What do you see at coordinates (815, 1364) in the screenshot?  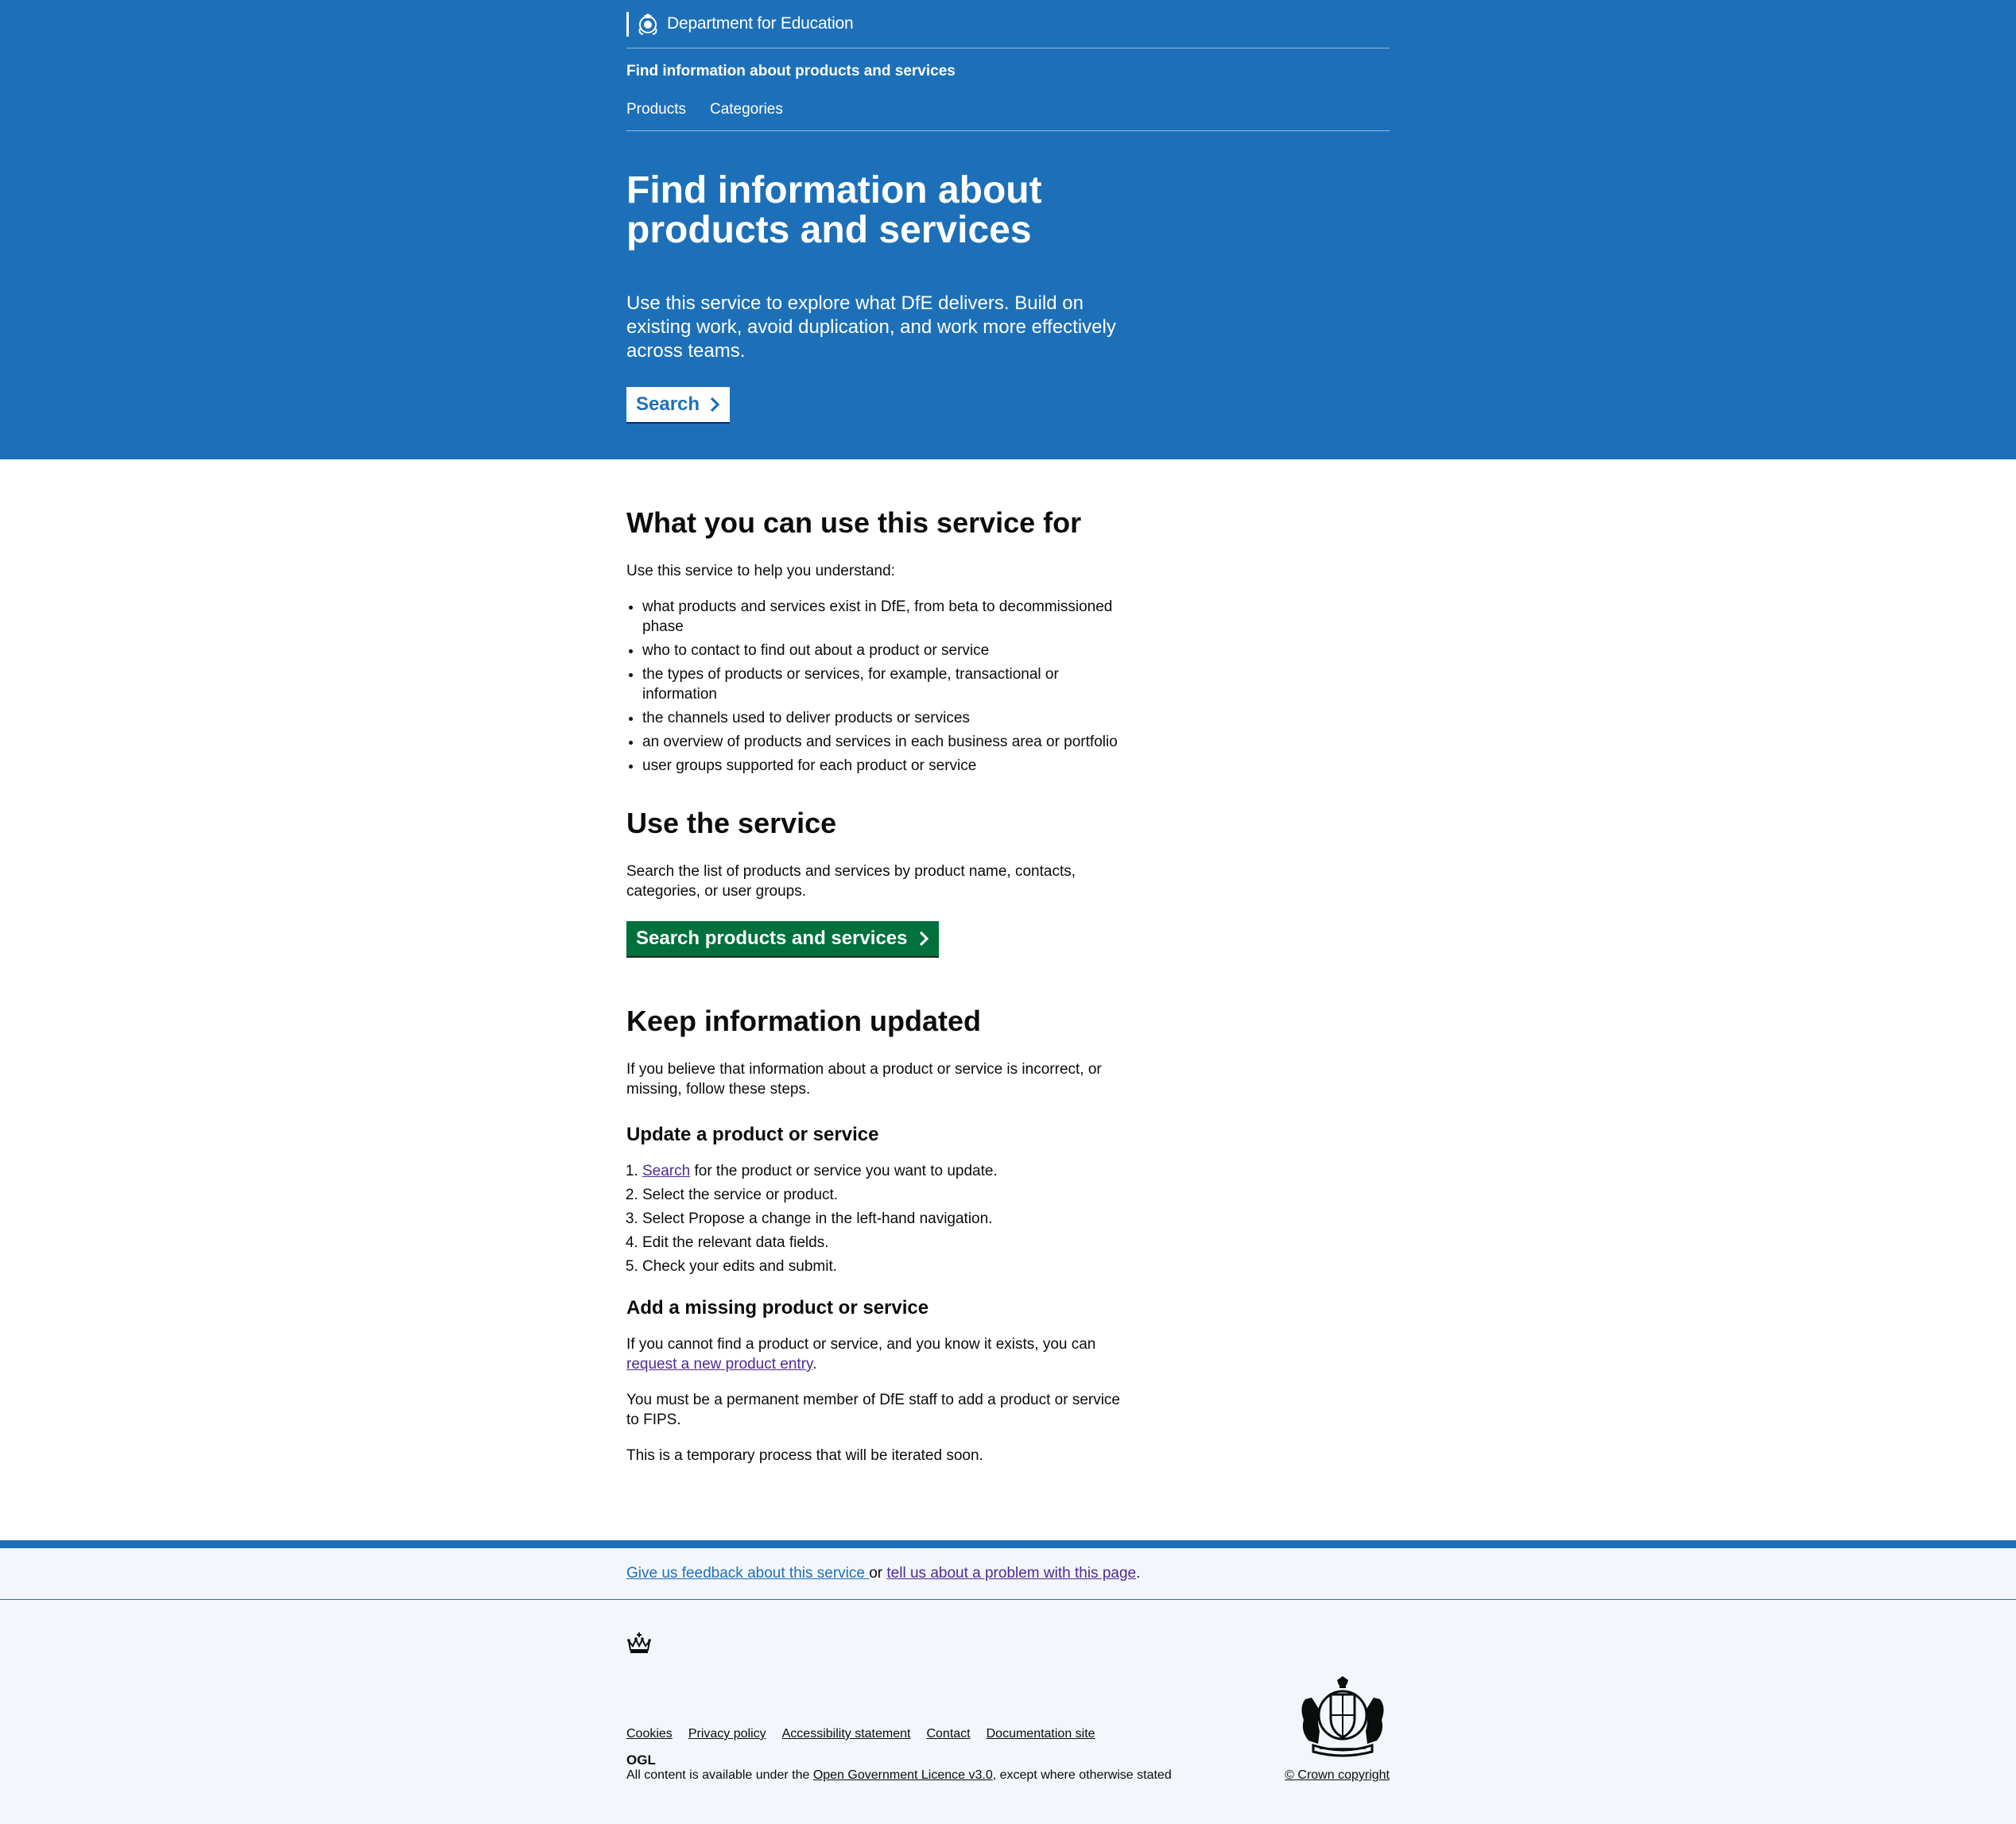 I see `add-text-after: .` at bounding box center [815, 1364].